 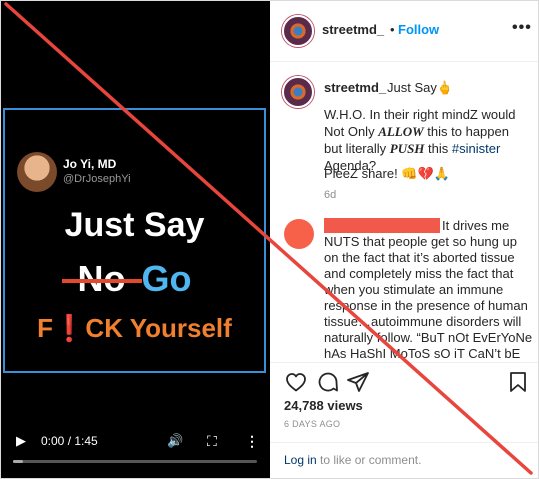 What do you see at coordinates (328, 382) in the screenshot?
I see `comment-icon` at bounding box center [328, 382].